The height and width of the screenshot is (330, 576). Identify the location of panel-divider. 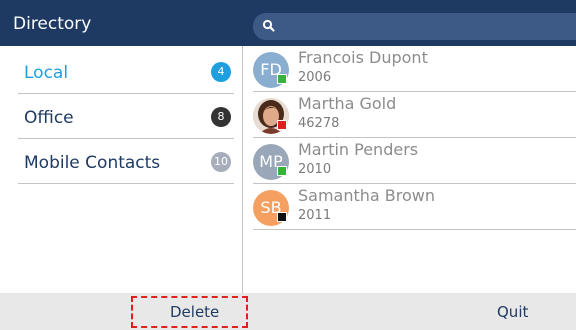
(242, 169).